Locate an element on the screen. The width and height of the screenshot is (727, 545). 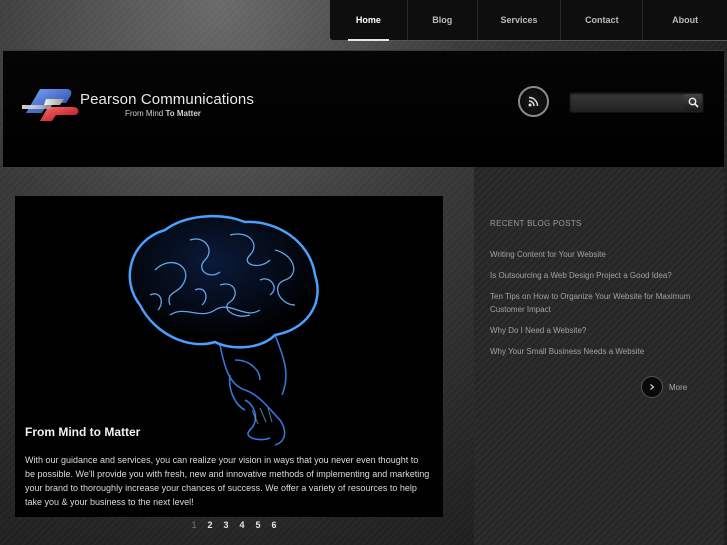
blog-post-link: Writing Content for Your Website is located at coordinates (597, 254).